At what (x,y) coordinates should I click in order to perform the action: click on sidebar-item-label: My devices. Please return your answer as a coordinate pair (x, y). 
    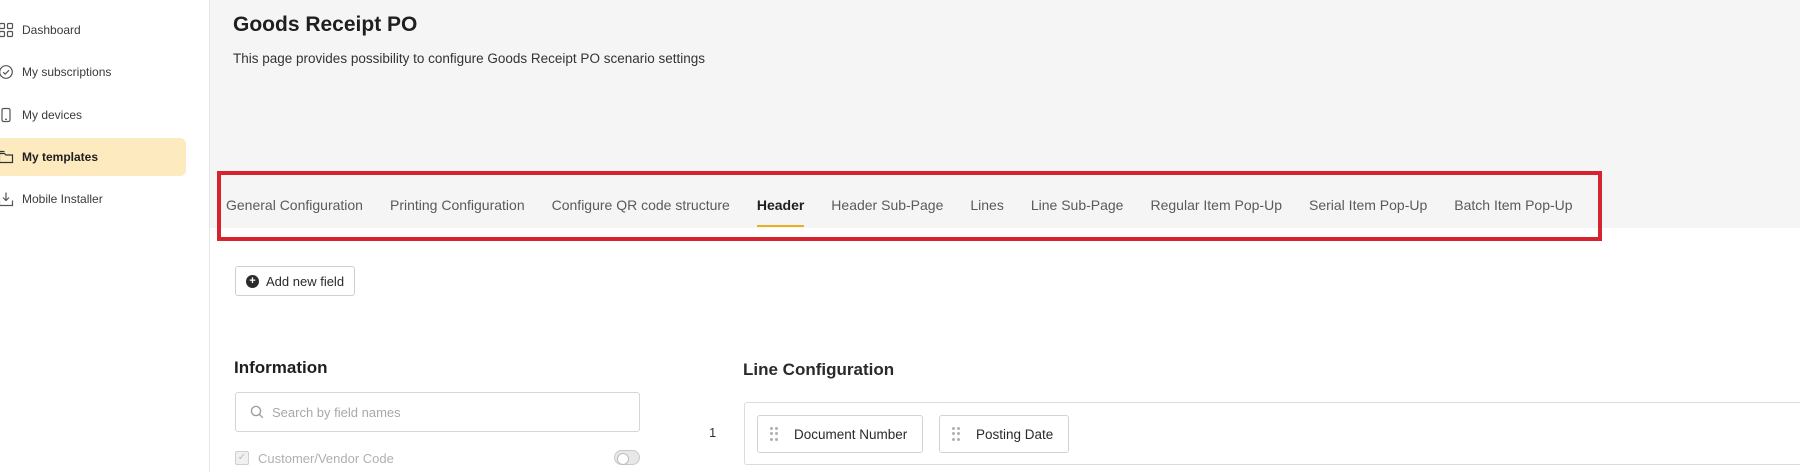
    Looking at the image, I should click on (52, 115).